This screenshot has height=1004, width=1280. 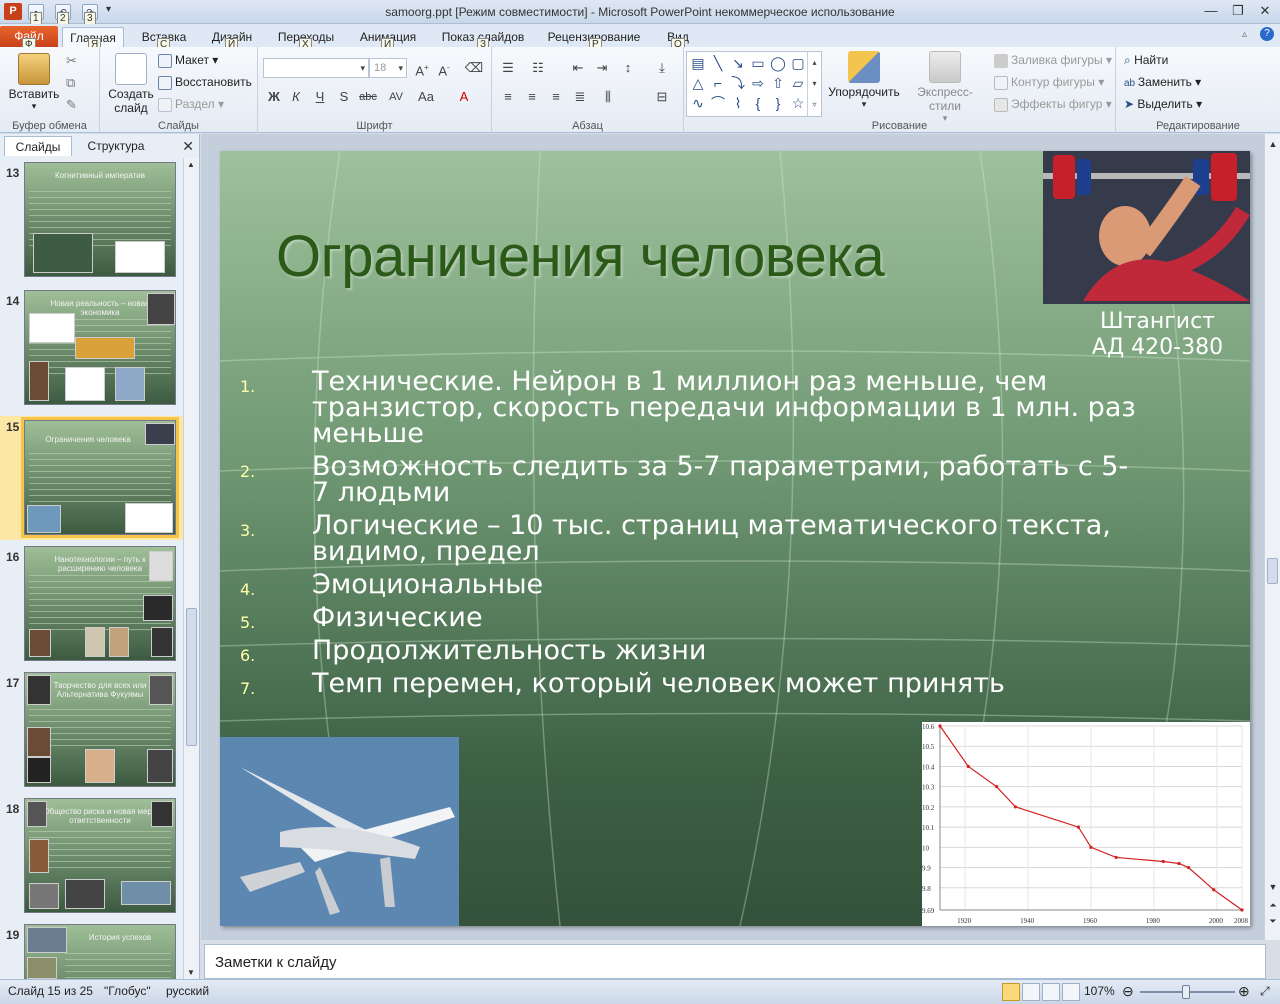 What do you see at coordinates (388, 68) in the screenshot?
I see `font-size-combo: 18 ▾` at bounding box center [388, 68].